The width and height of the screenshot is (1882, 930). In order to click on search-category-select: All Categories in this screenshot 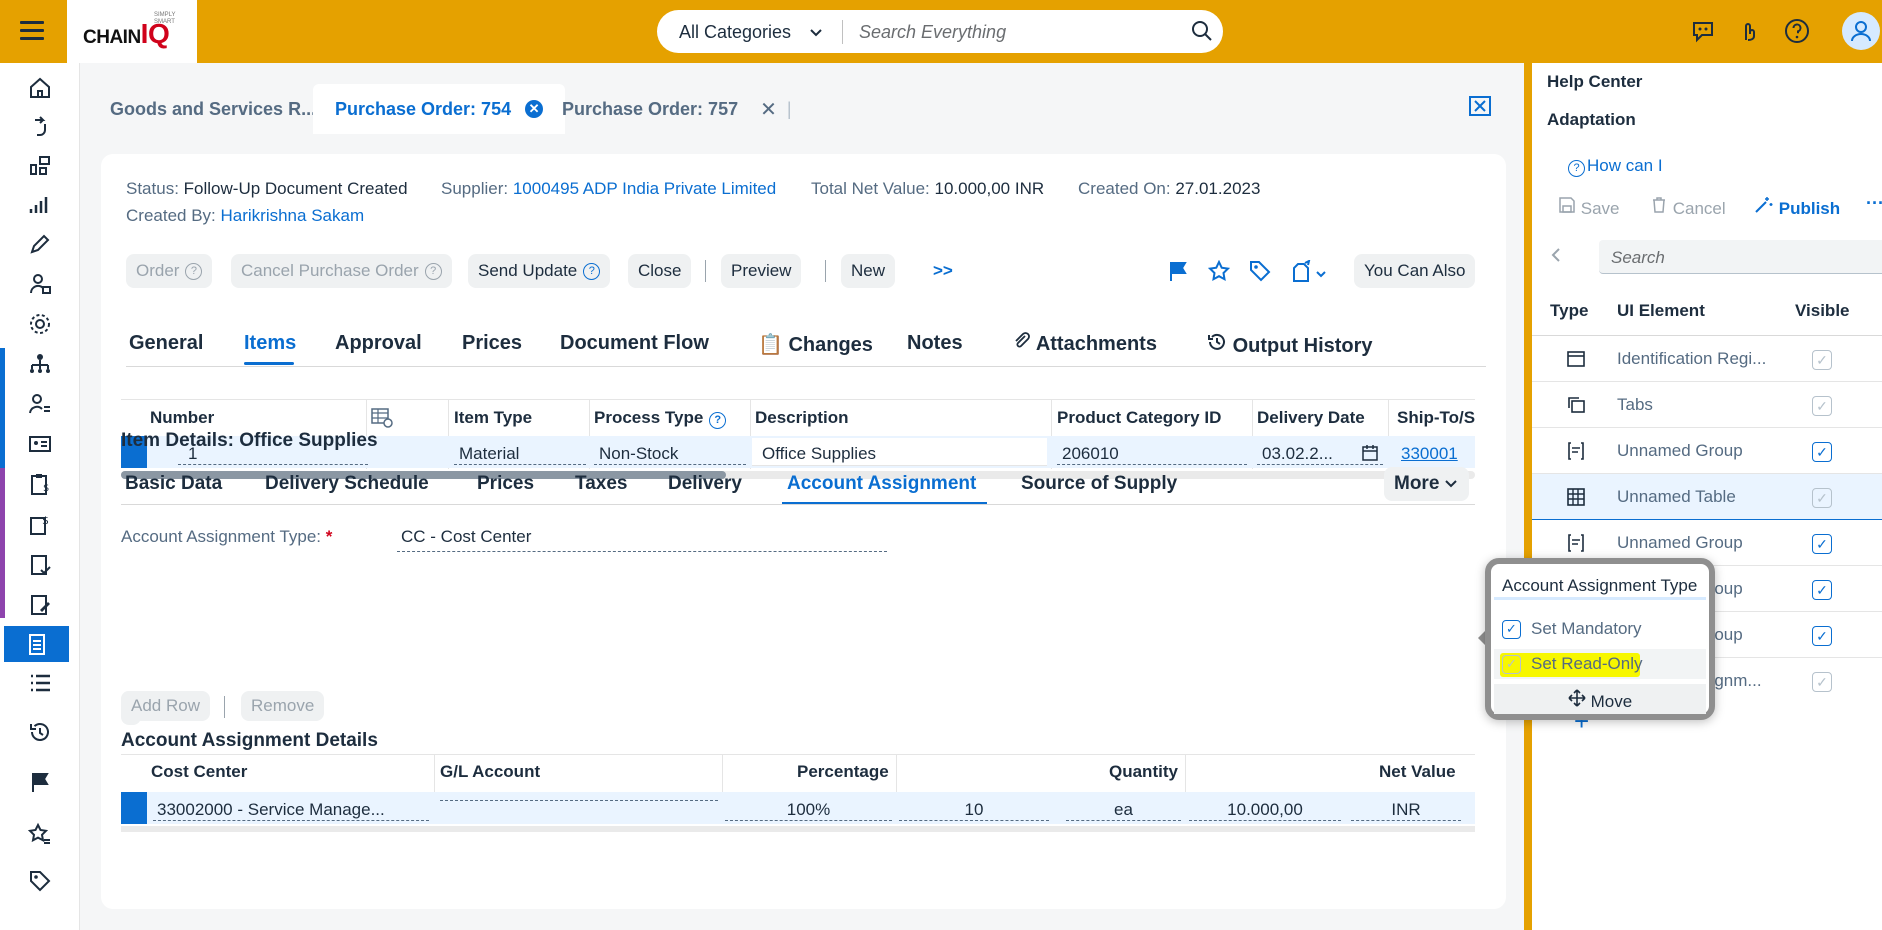, I will do `click(735, 32)`.